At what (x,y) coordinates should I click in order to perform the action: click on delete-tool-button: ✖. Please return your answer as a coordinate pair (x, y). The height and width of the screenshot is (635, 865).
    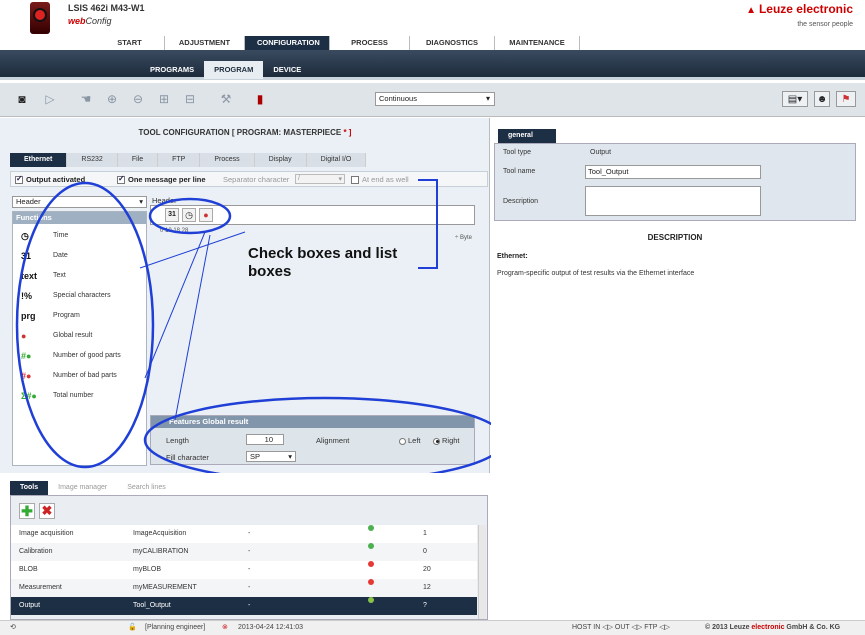
    Looking at the image, I should click on (47, 511).